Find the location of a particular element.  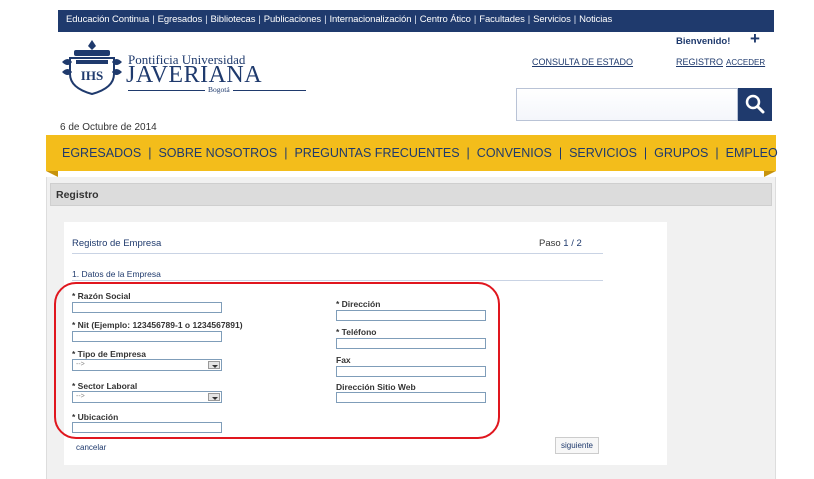

fax-input is located at coordinates (411, 371).